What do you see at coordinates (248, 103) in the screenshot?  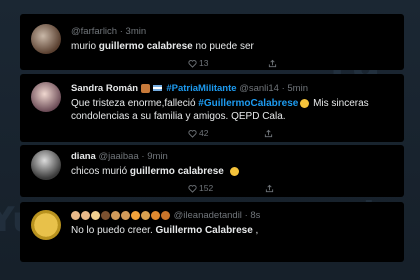 I see `hashtag-link: #GuillermoCalabrese` at bounding box center [248, 103].